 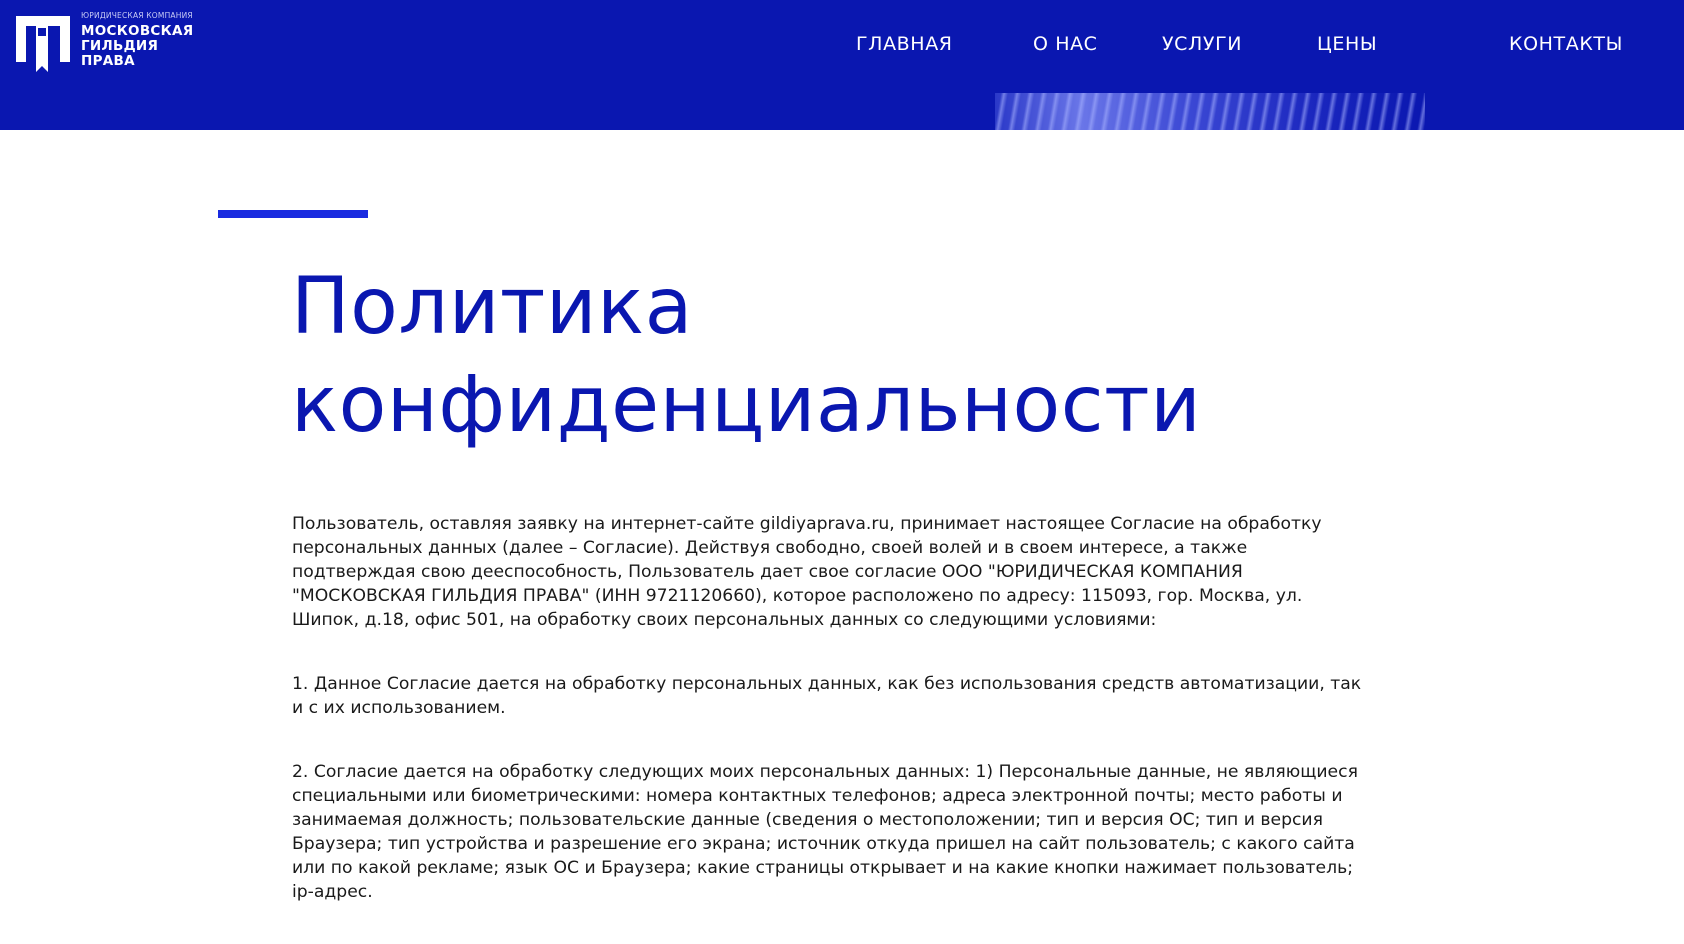 I want to click on logo-wordmark: МОСКОВСКАЯ ГИЛЬДИЯ ПРАВА, so click(x=137, y=46).